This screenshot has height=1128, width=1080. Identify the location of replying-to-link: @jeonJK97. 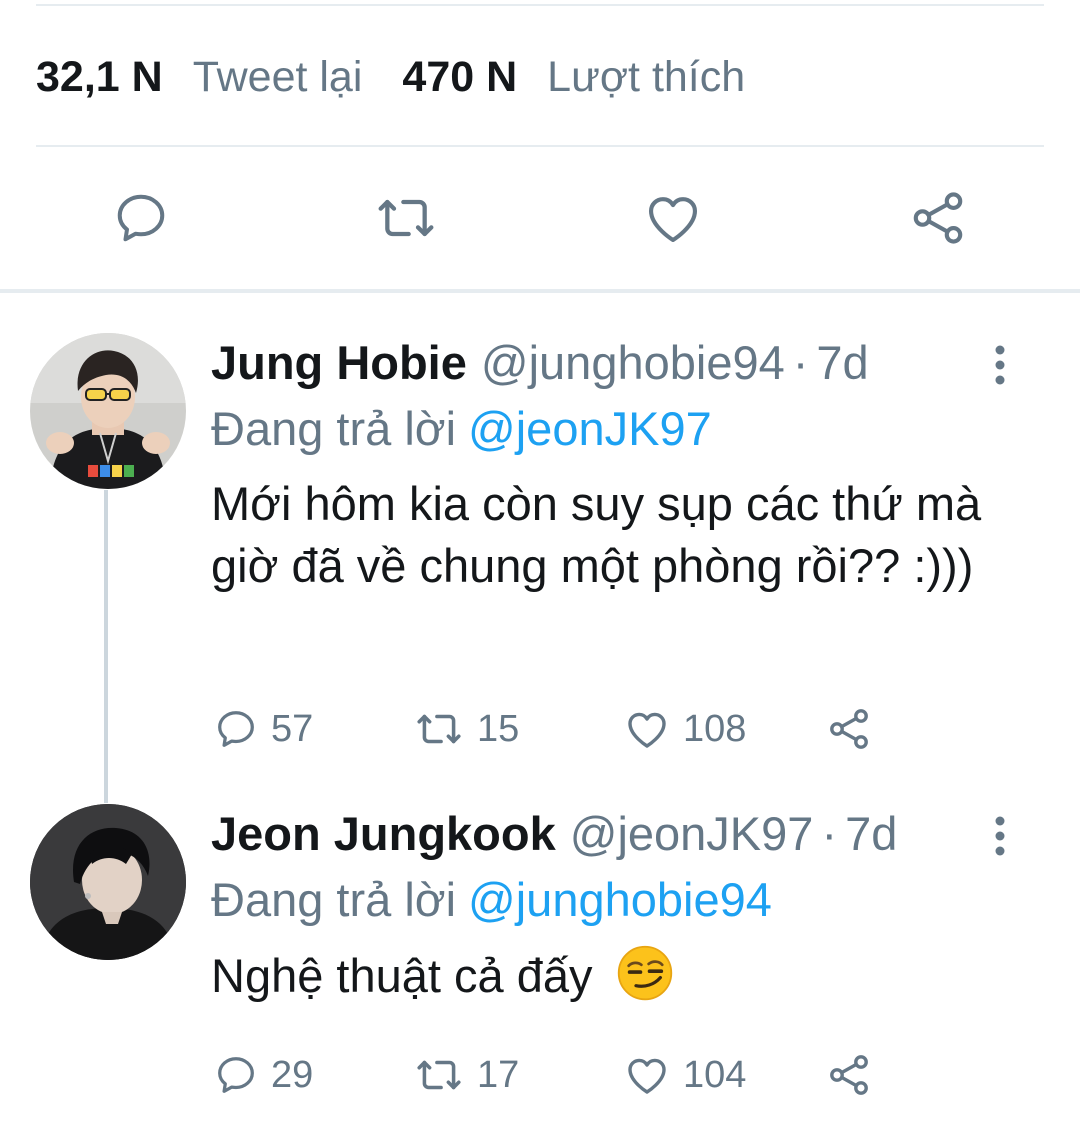
(590, 428).